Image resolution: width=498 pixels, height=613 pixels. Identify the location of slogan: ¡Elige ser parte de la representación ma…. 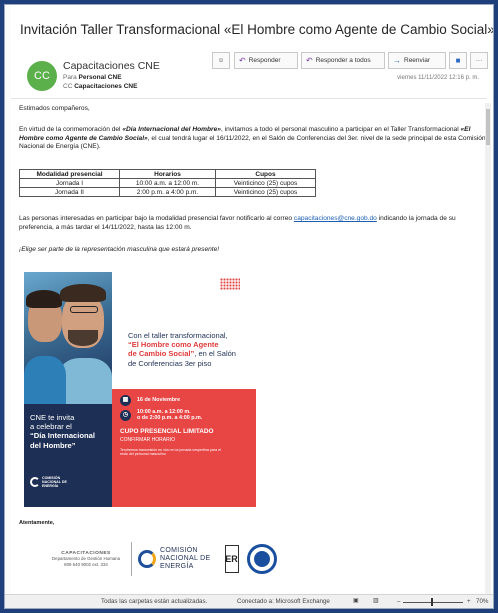
(119, 250).